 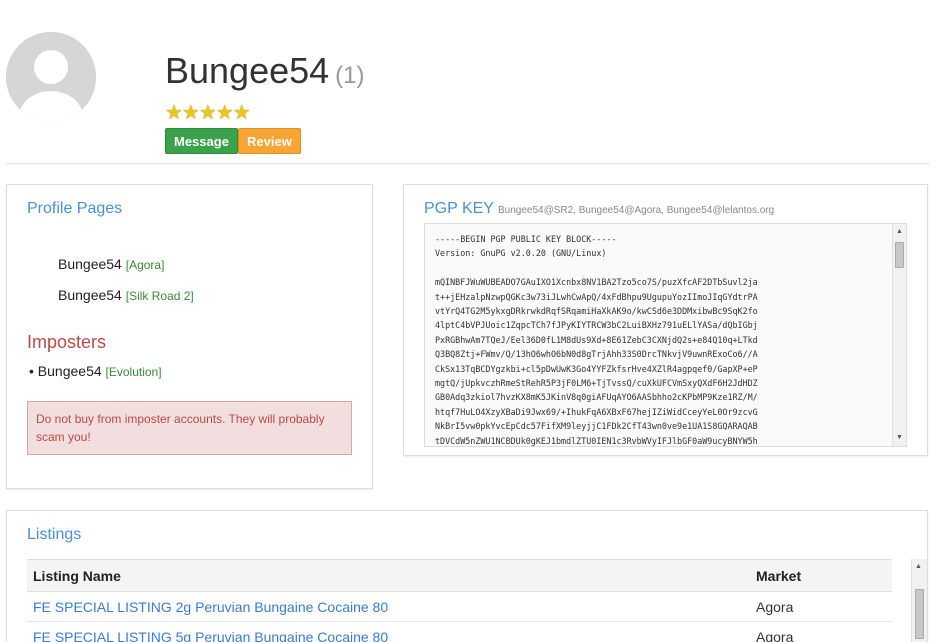 I want to click on profile-pages-title: Profile Pages, so click(x=75, y=208).